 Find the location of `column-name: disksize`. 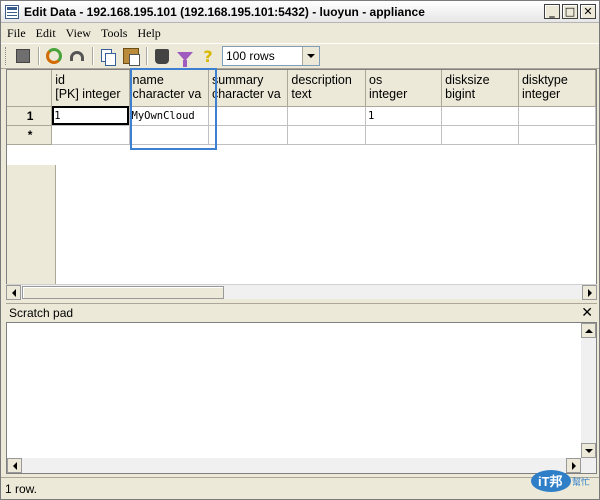

column-name: disksize is located at coordinates (467, 80).